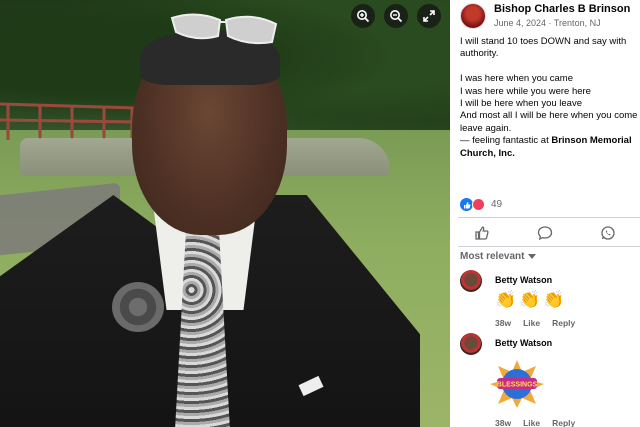  Describe the element at coordinates (562, 9) in the screenshot. I see `post-author-name: Bishop Charles B Brinson` at that location.